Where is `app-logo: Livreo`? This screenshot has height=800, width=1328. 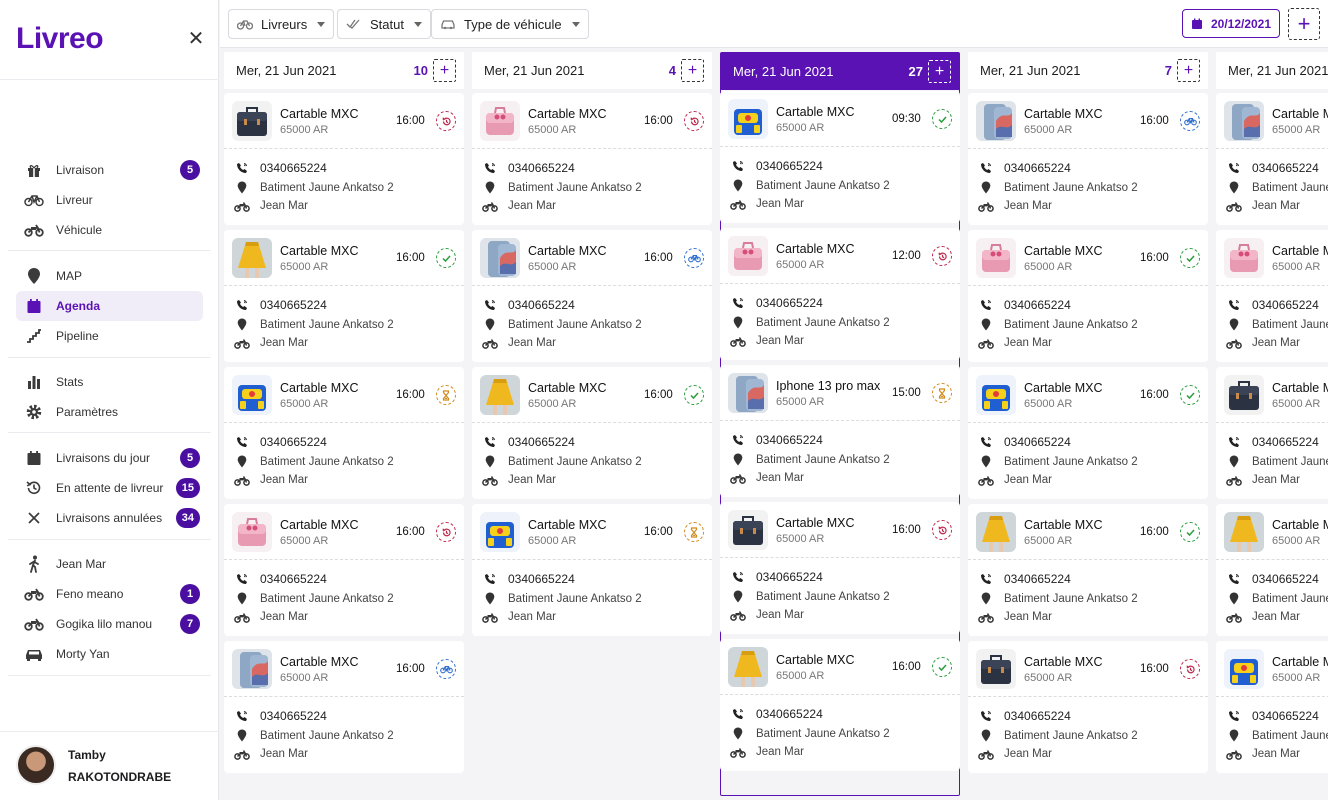
app-logo: Livreo is located at coordinates (60, 38).